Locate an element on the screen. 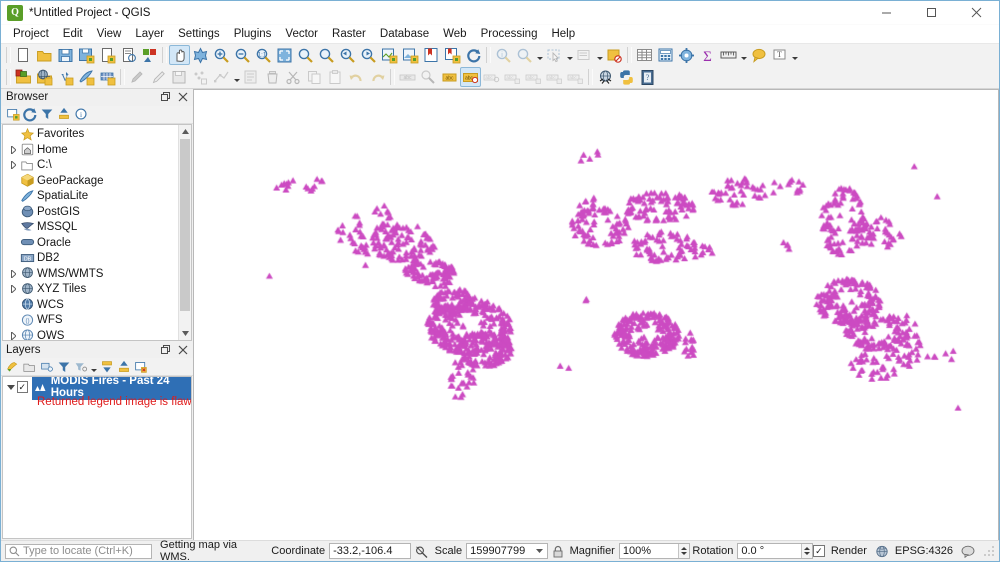 This screenshot has height=562, width=1000. locator-search-input: Type to locate (Ctrl+K) is located at coordinates (79, 551).